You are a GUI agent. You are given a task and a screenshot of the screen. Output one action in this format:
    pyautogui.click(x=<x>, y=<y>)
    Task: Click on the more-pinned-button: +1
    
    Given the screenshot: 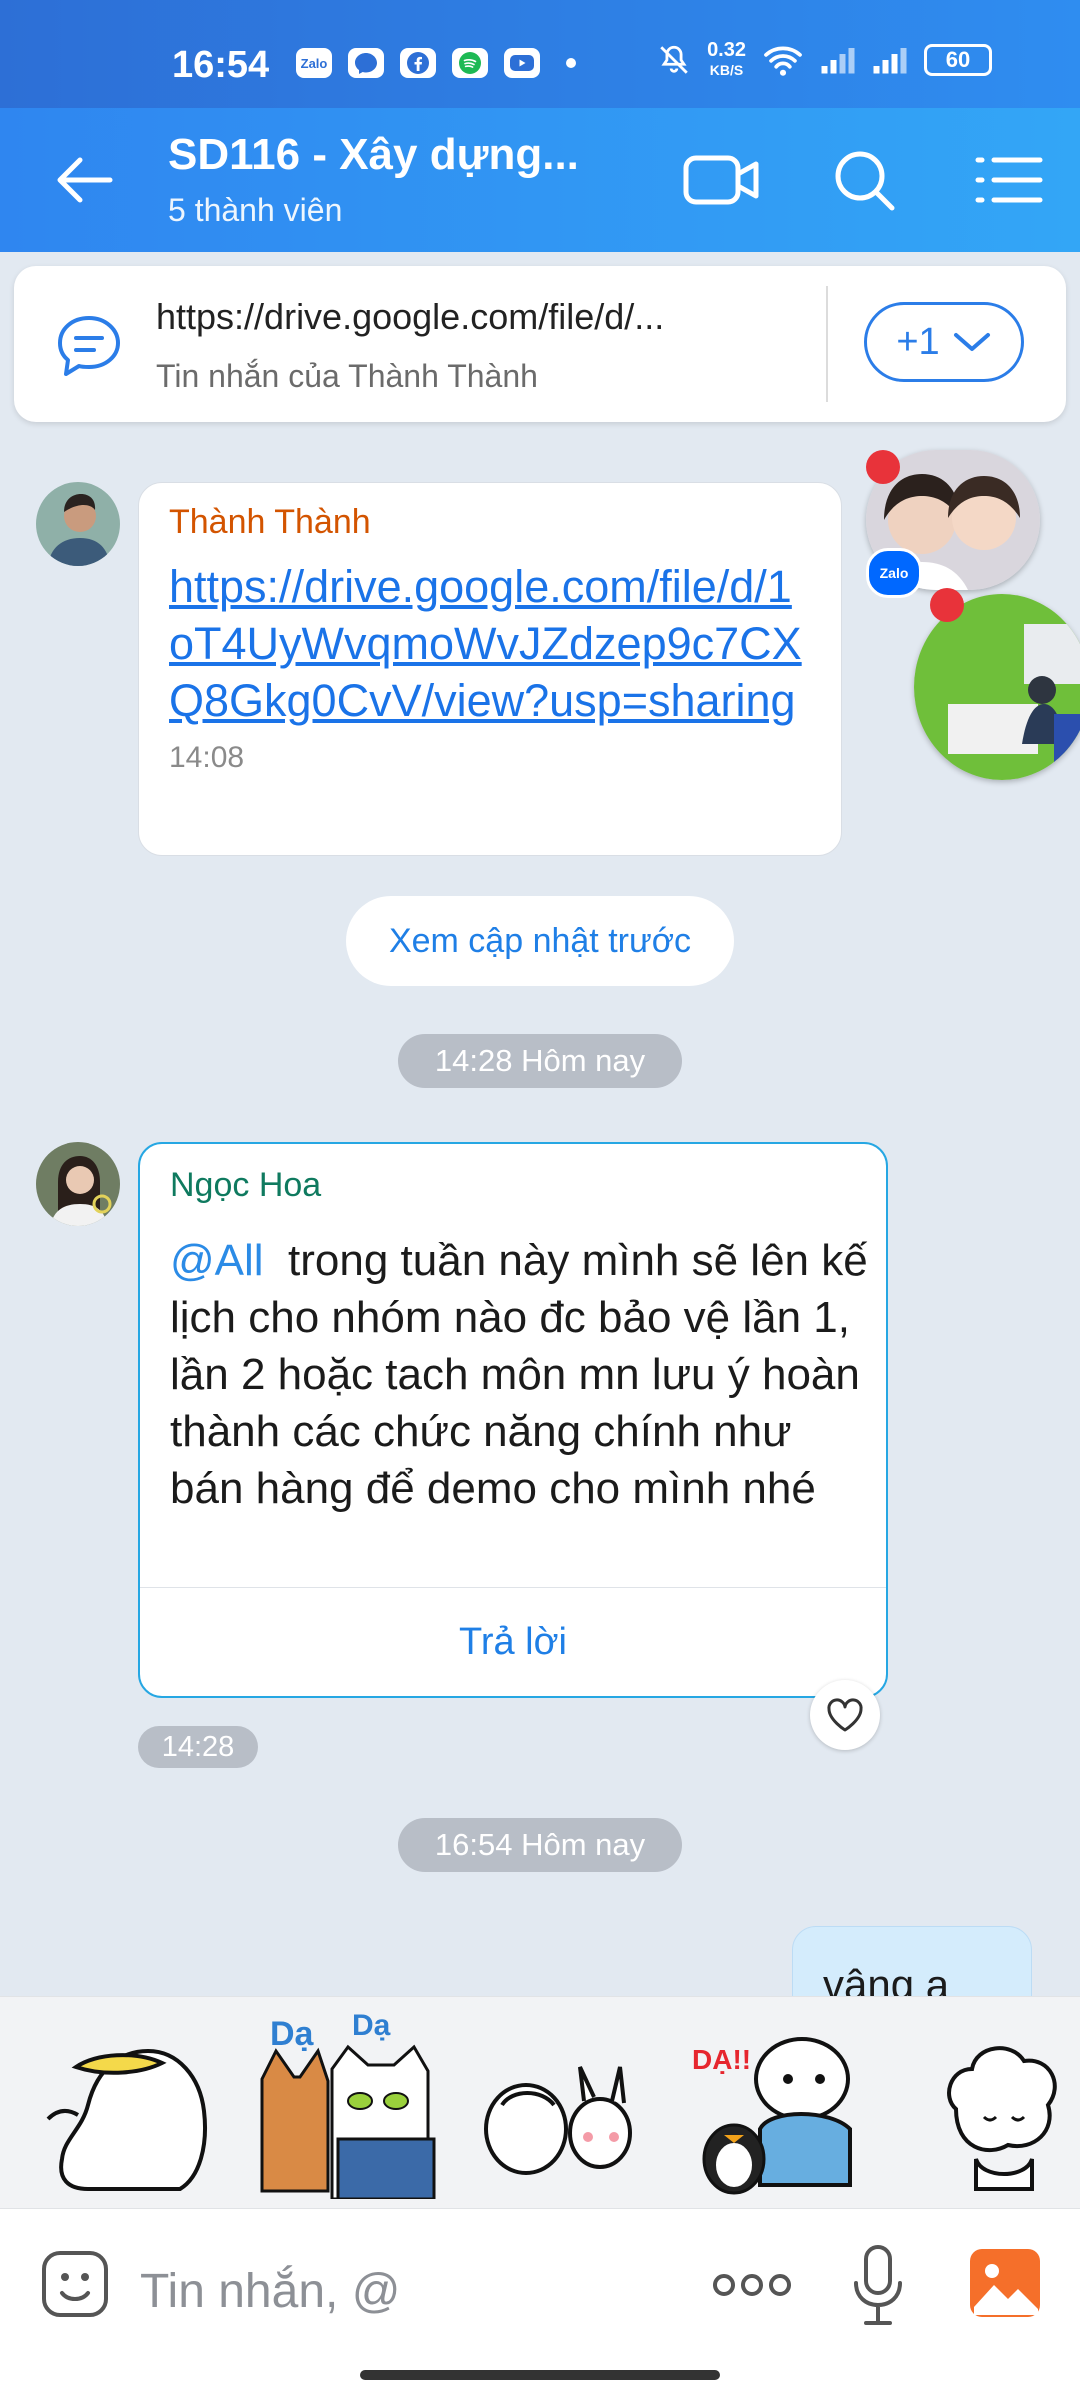 What is the action you would take?
    pyautogui.click(x=944, y=342)
    